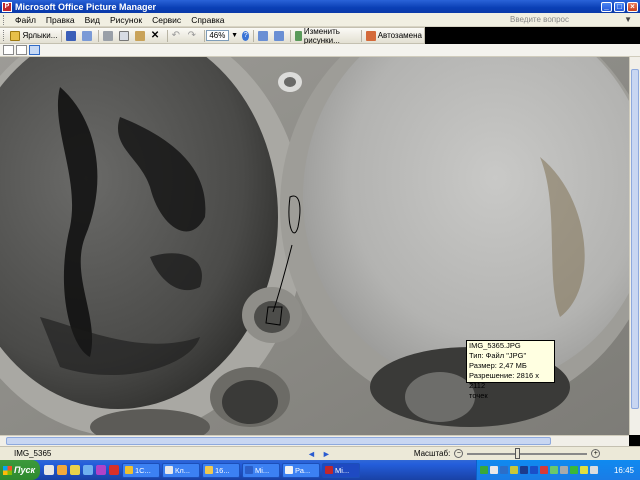  I want to click on vertical-scrollbar, so click(634, 246).